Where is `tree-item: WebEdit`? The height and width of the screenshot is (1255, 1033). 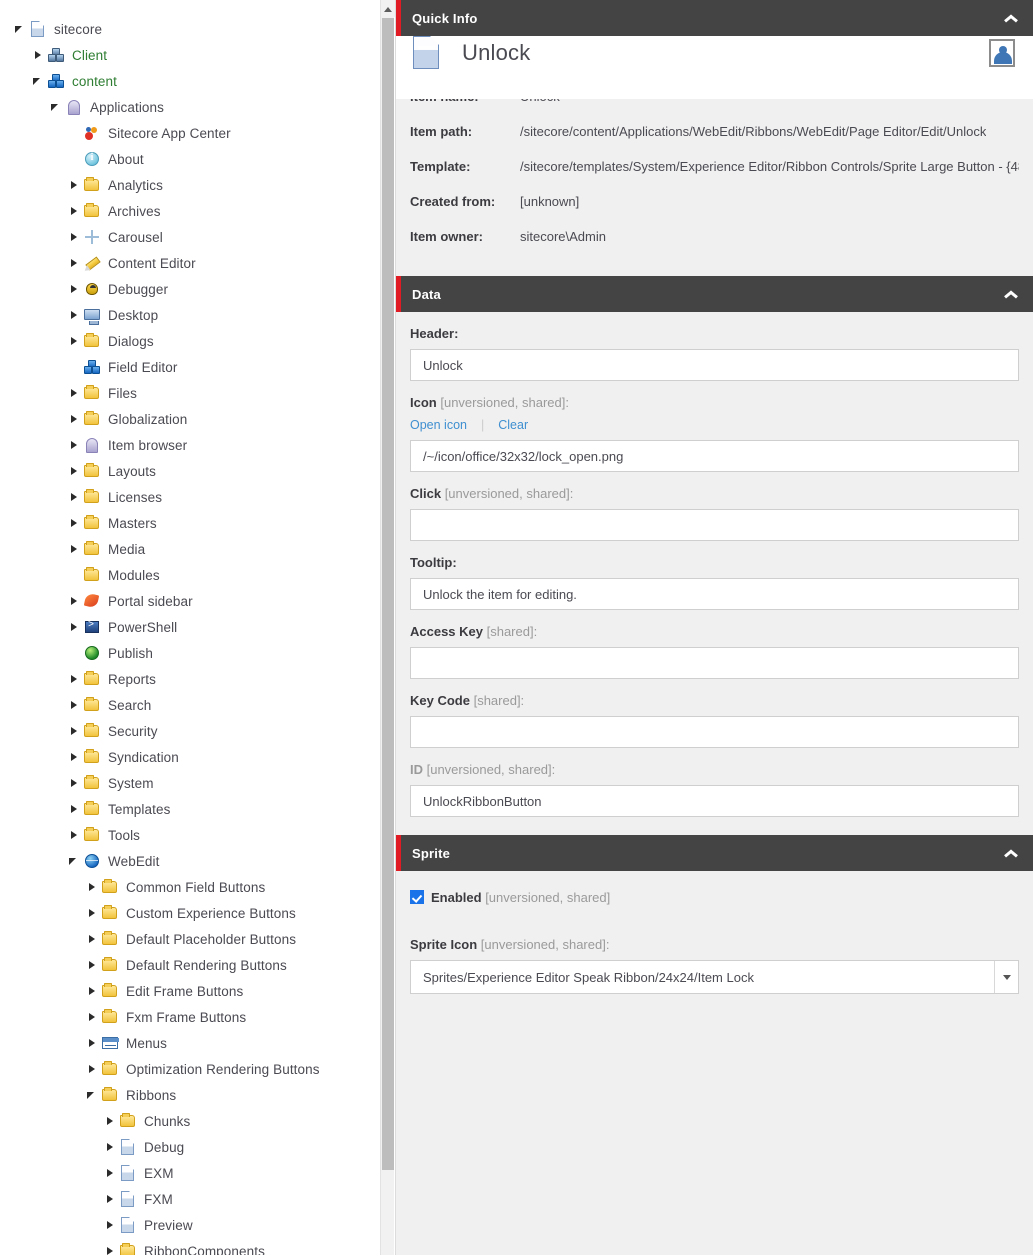
tree-item: WebEdit is located at coordinates (190, 861).